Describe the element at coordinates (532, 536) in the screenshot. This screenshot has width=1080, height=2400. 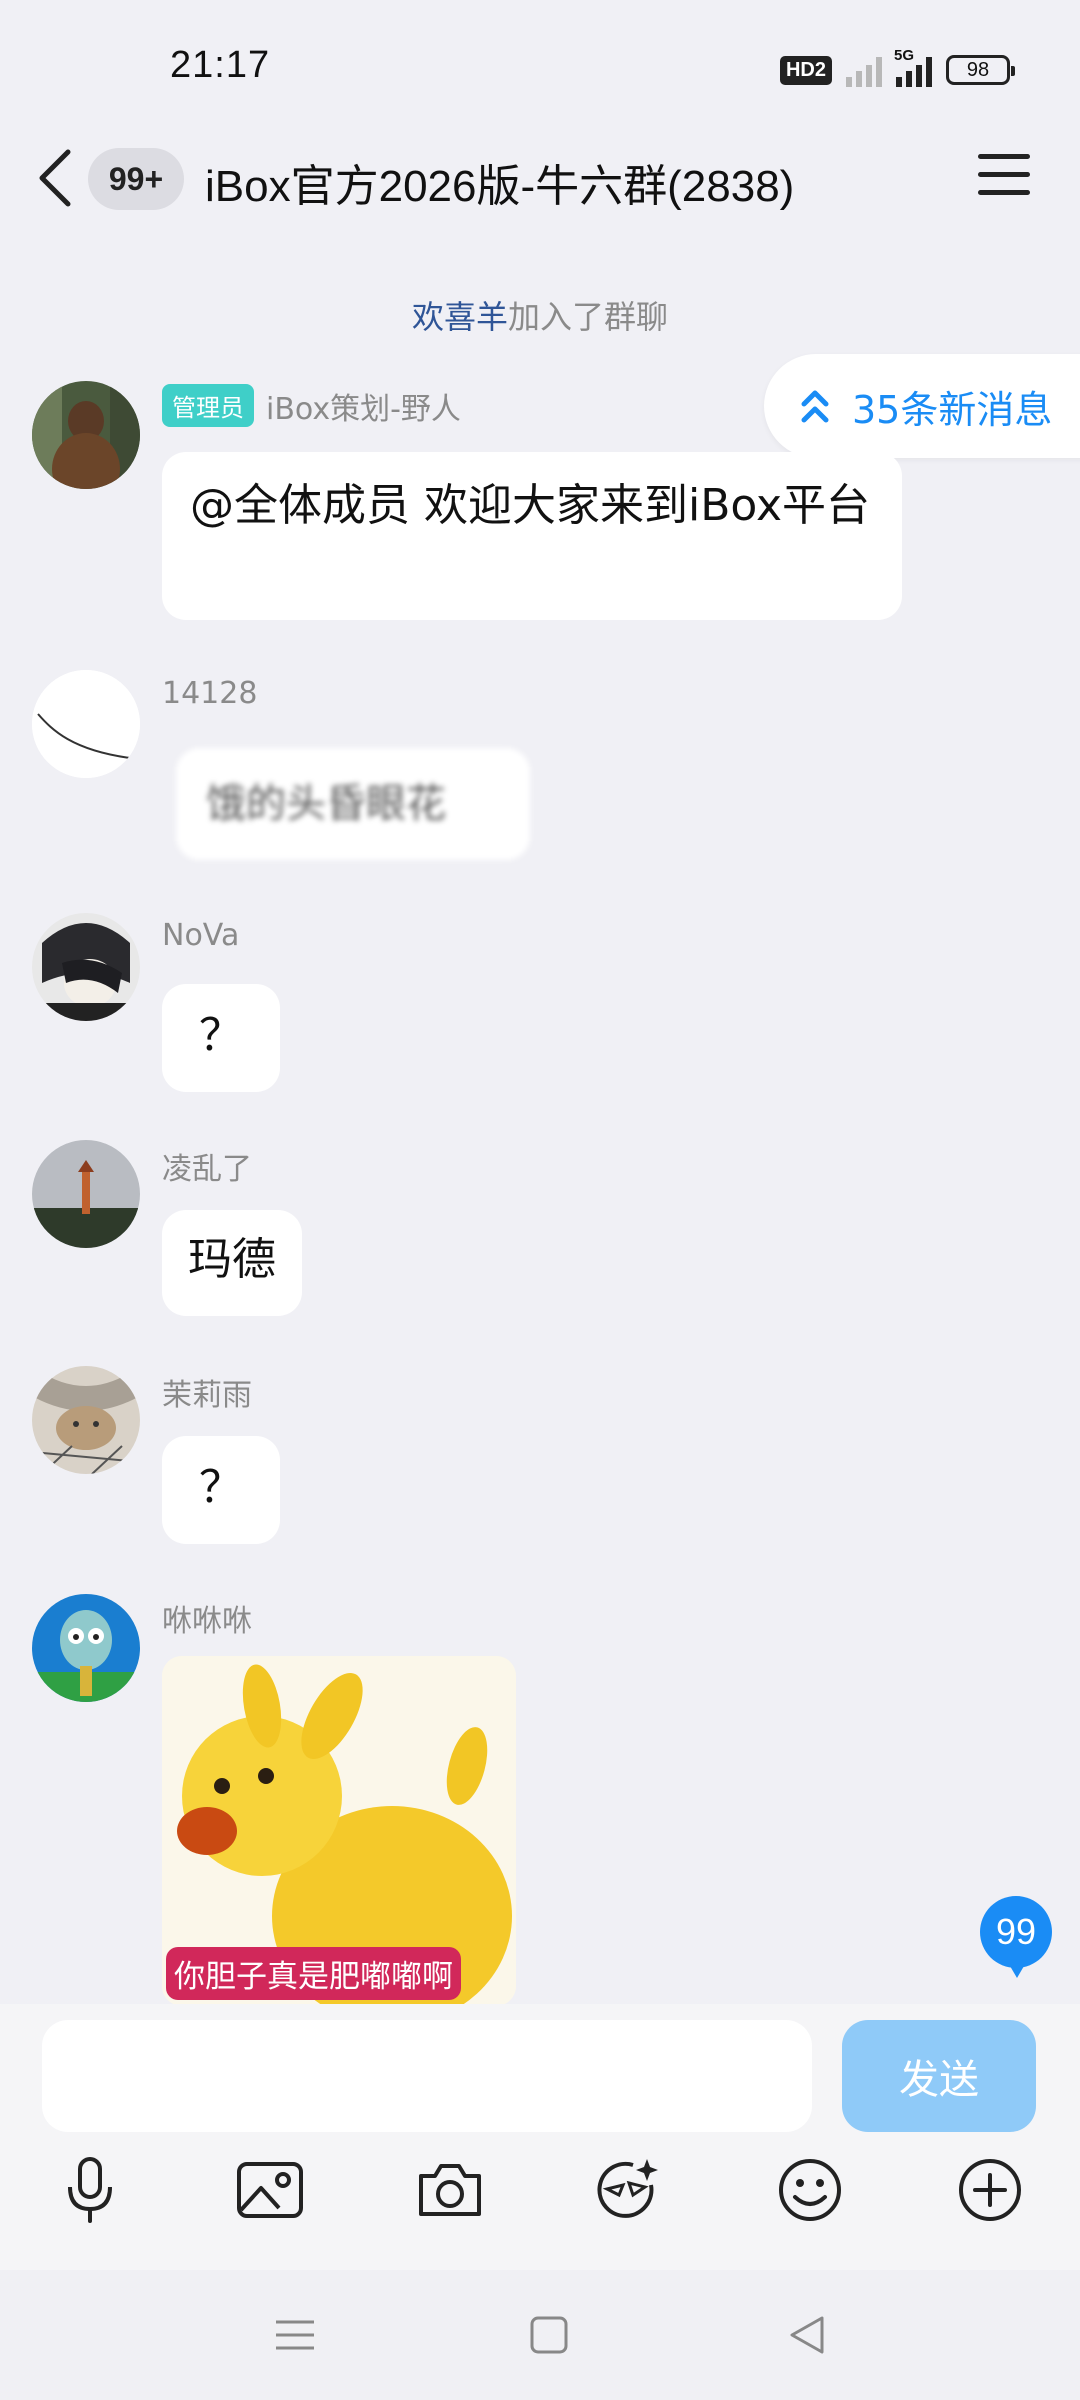
I see `message-bubble: @全体成员 欢迎大家来到iBox平台` at that location.